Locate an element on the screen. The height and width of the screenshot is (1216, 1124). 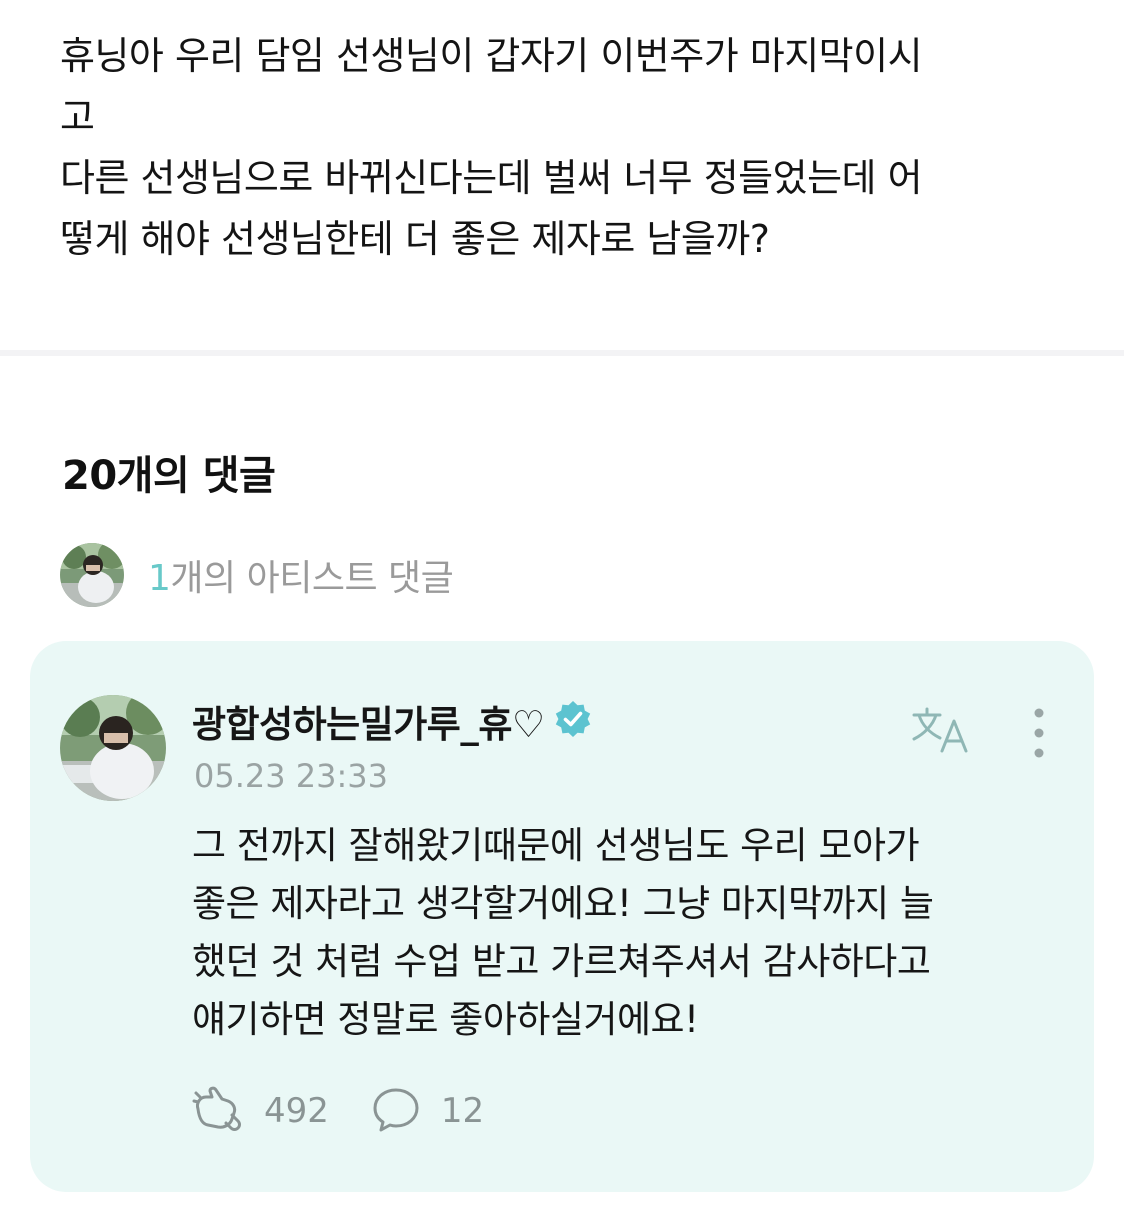
post-line: 휴닝아 우리 담임 선생님이 갑자기 이번주가 마지막이시 is located at coordinates (491, 56).